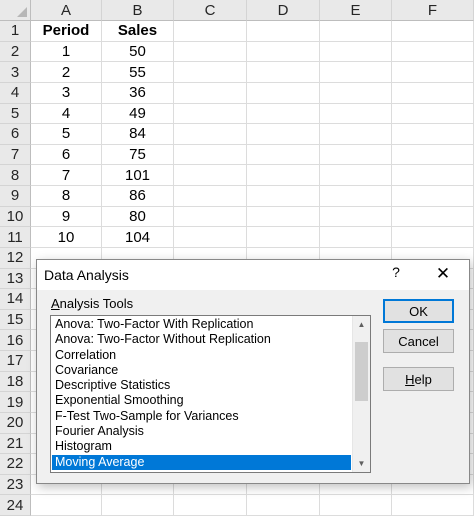 The width and height of the screenshot is (474, 526). Describe the element at coordinates (15, 444) in the screenshot. I see `row-header-21: 21` at that location.